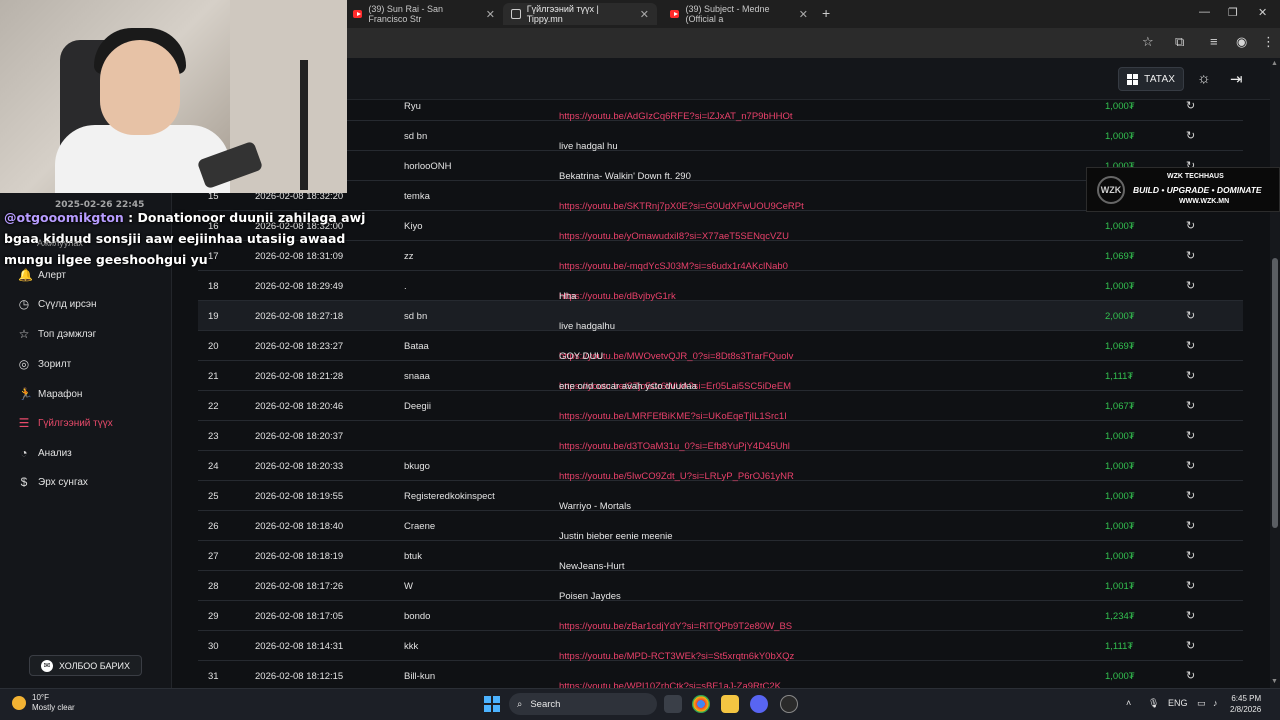  I want to click on row-date: 2026-02-08 18:17:26, so click(299, 586).